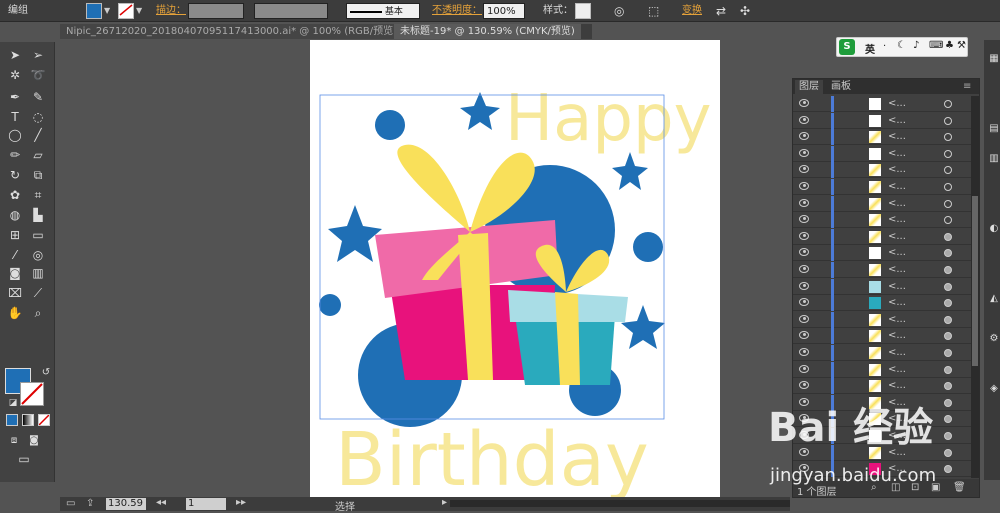 This screenshot has width=1000, height=513. What do you see at coordinates (809, 87) in the screenshot?
I see `tab-layers: 图层` at bounding box center [809, 87].